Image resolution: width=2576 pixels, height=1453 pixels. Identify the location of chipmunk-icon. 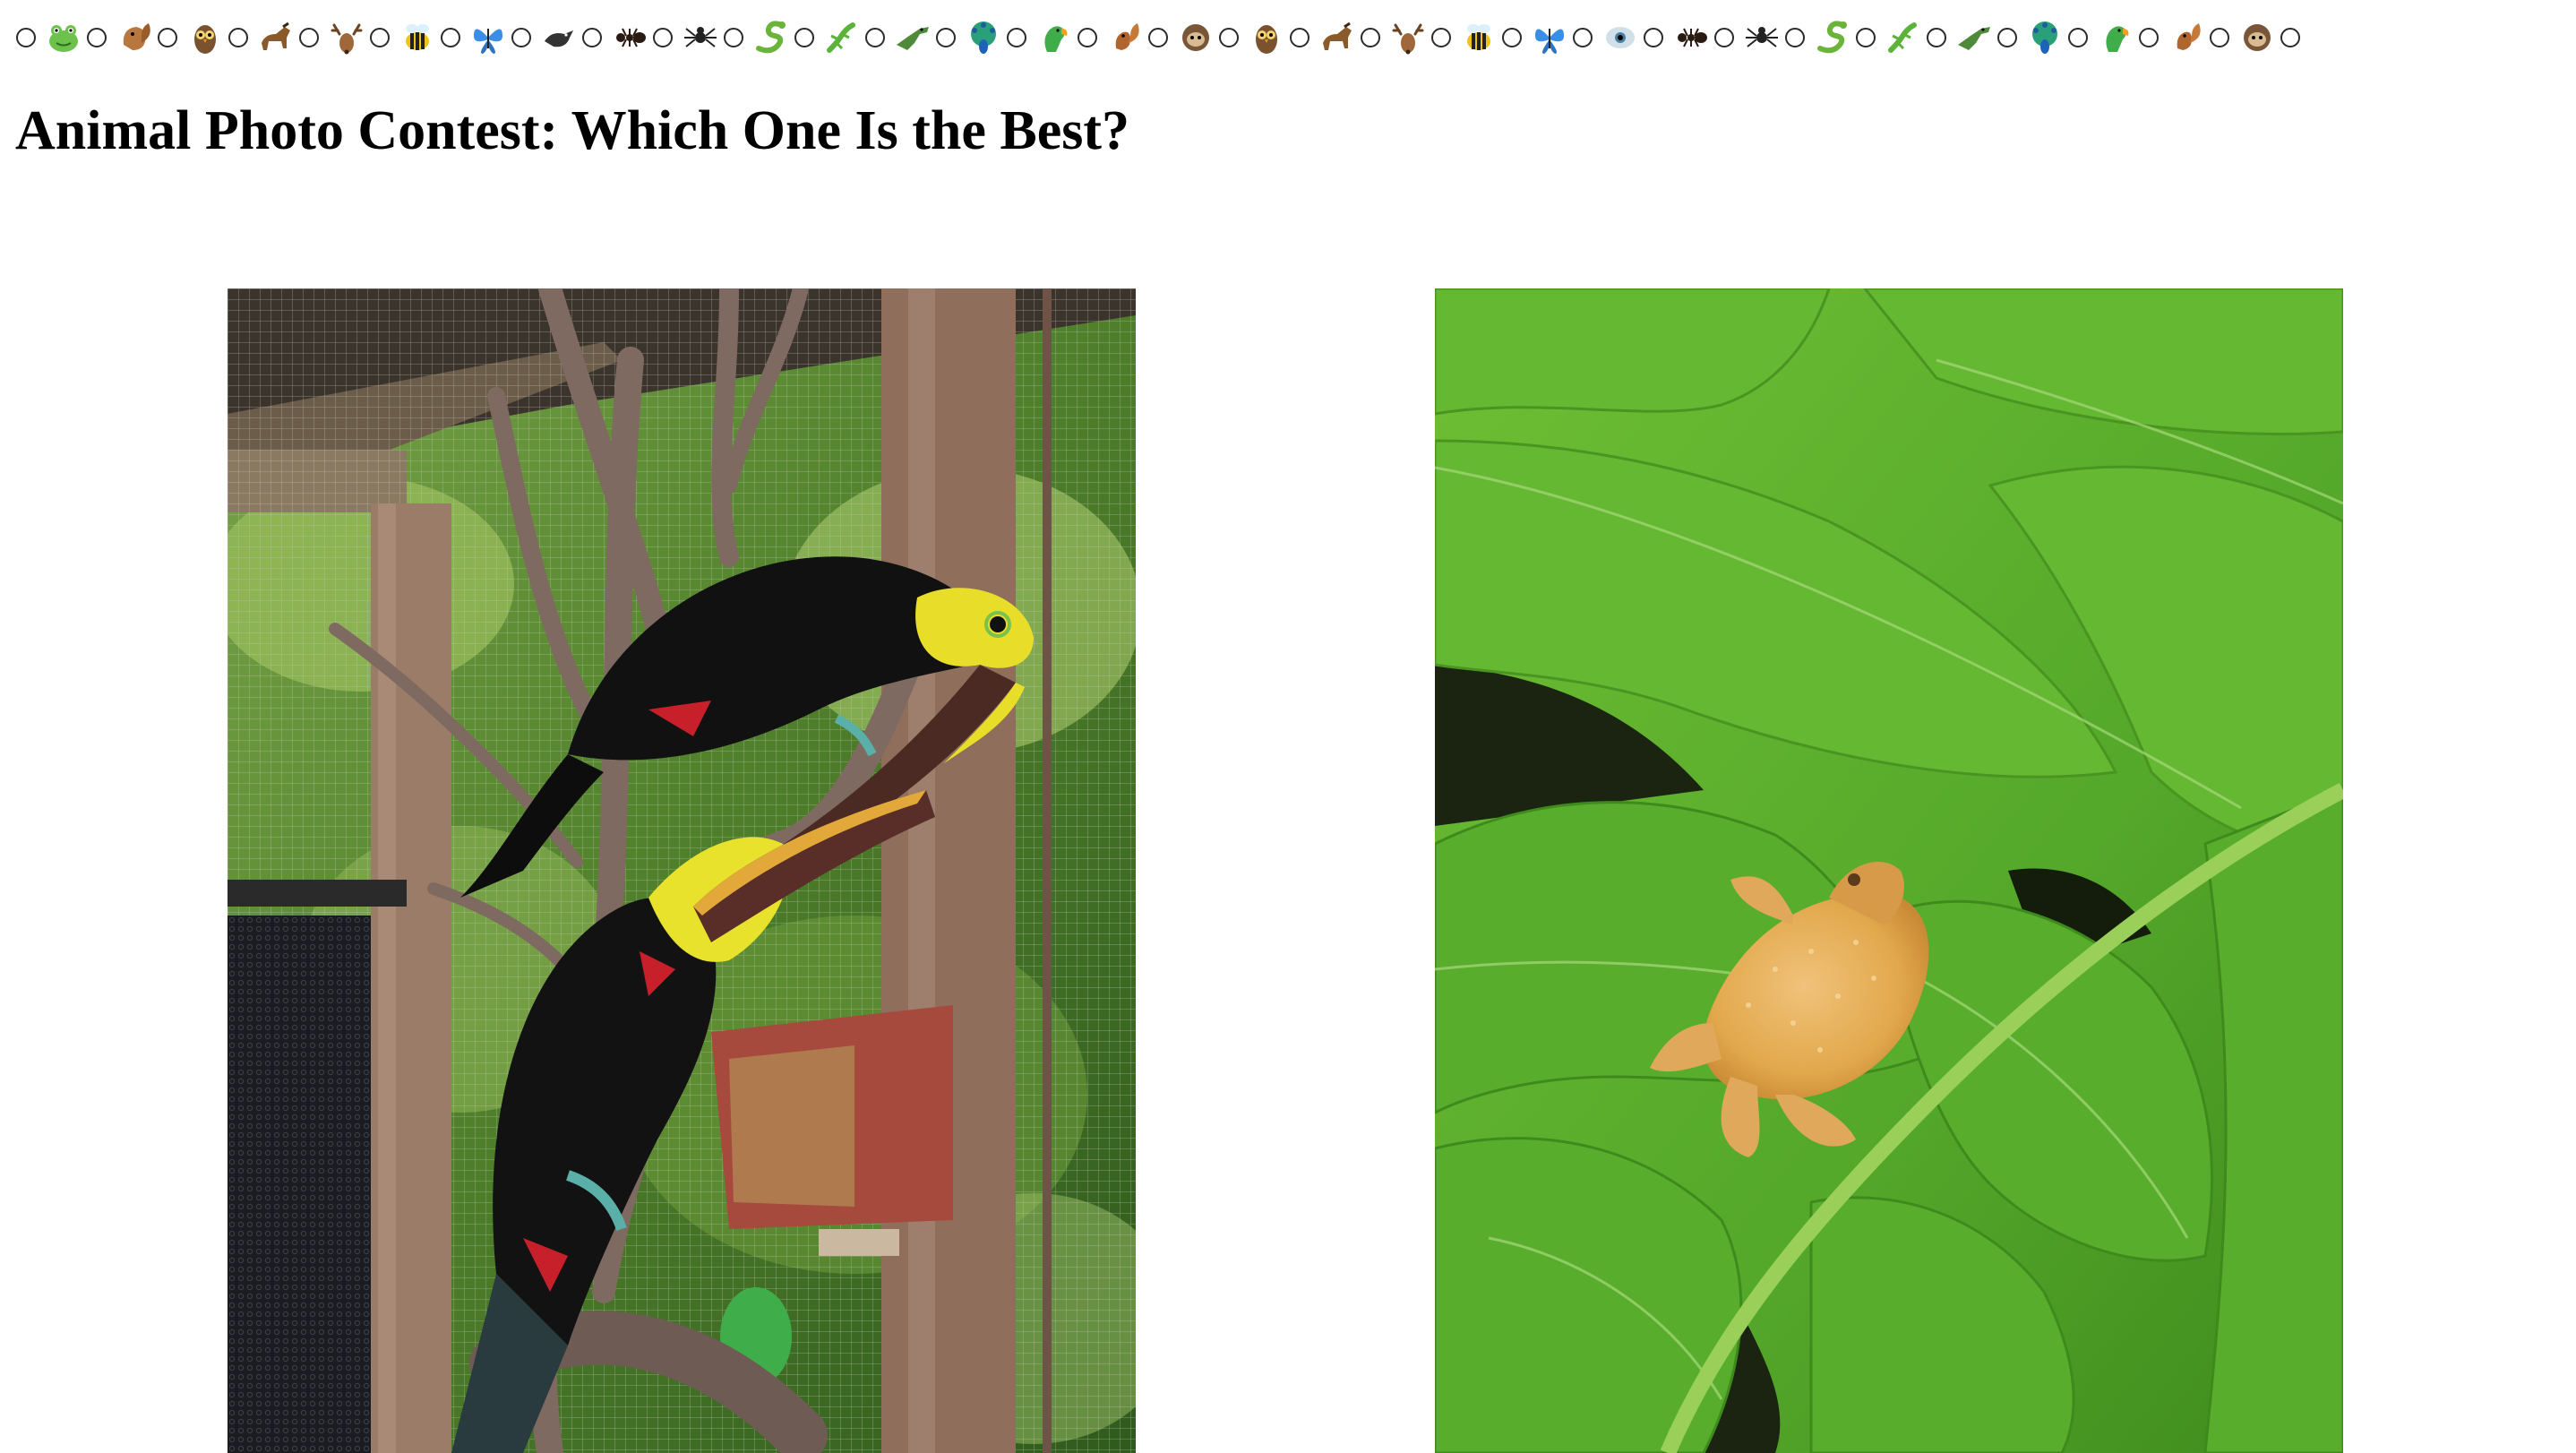
(134, 38).